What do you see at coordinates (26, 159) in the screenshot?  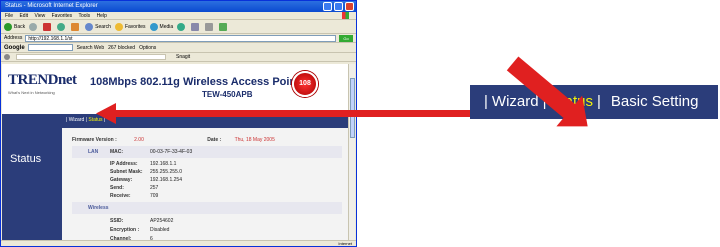 I see `side-status-label: Status` at bounding box center [26, 159].